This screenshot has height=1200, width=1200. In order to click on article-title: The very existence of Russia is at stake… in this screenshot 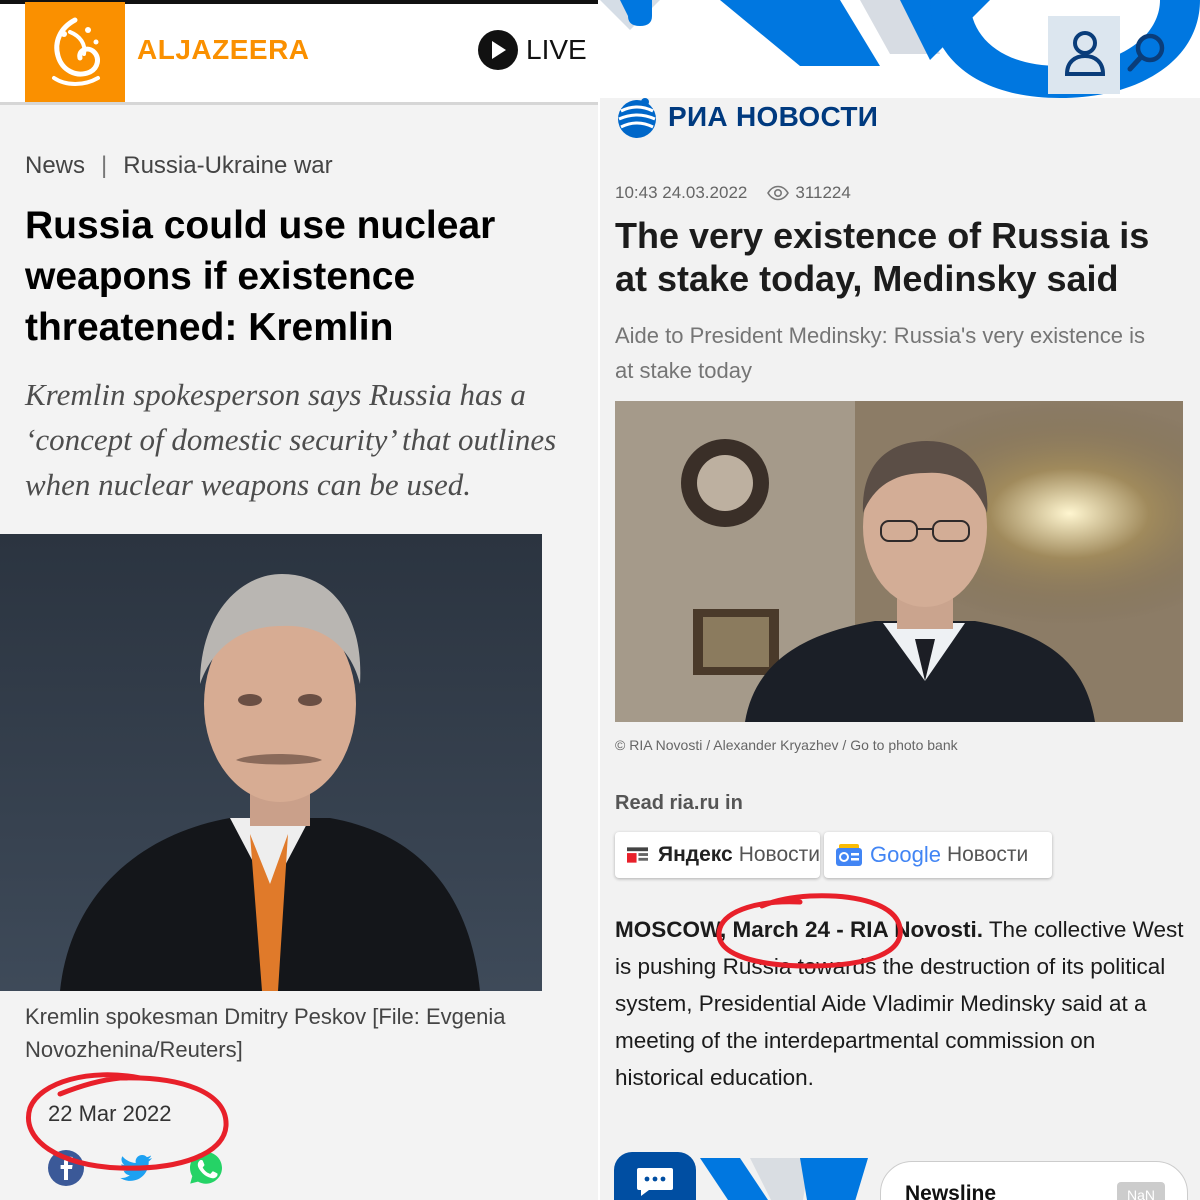, I will do `click(882, 257)`.